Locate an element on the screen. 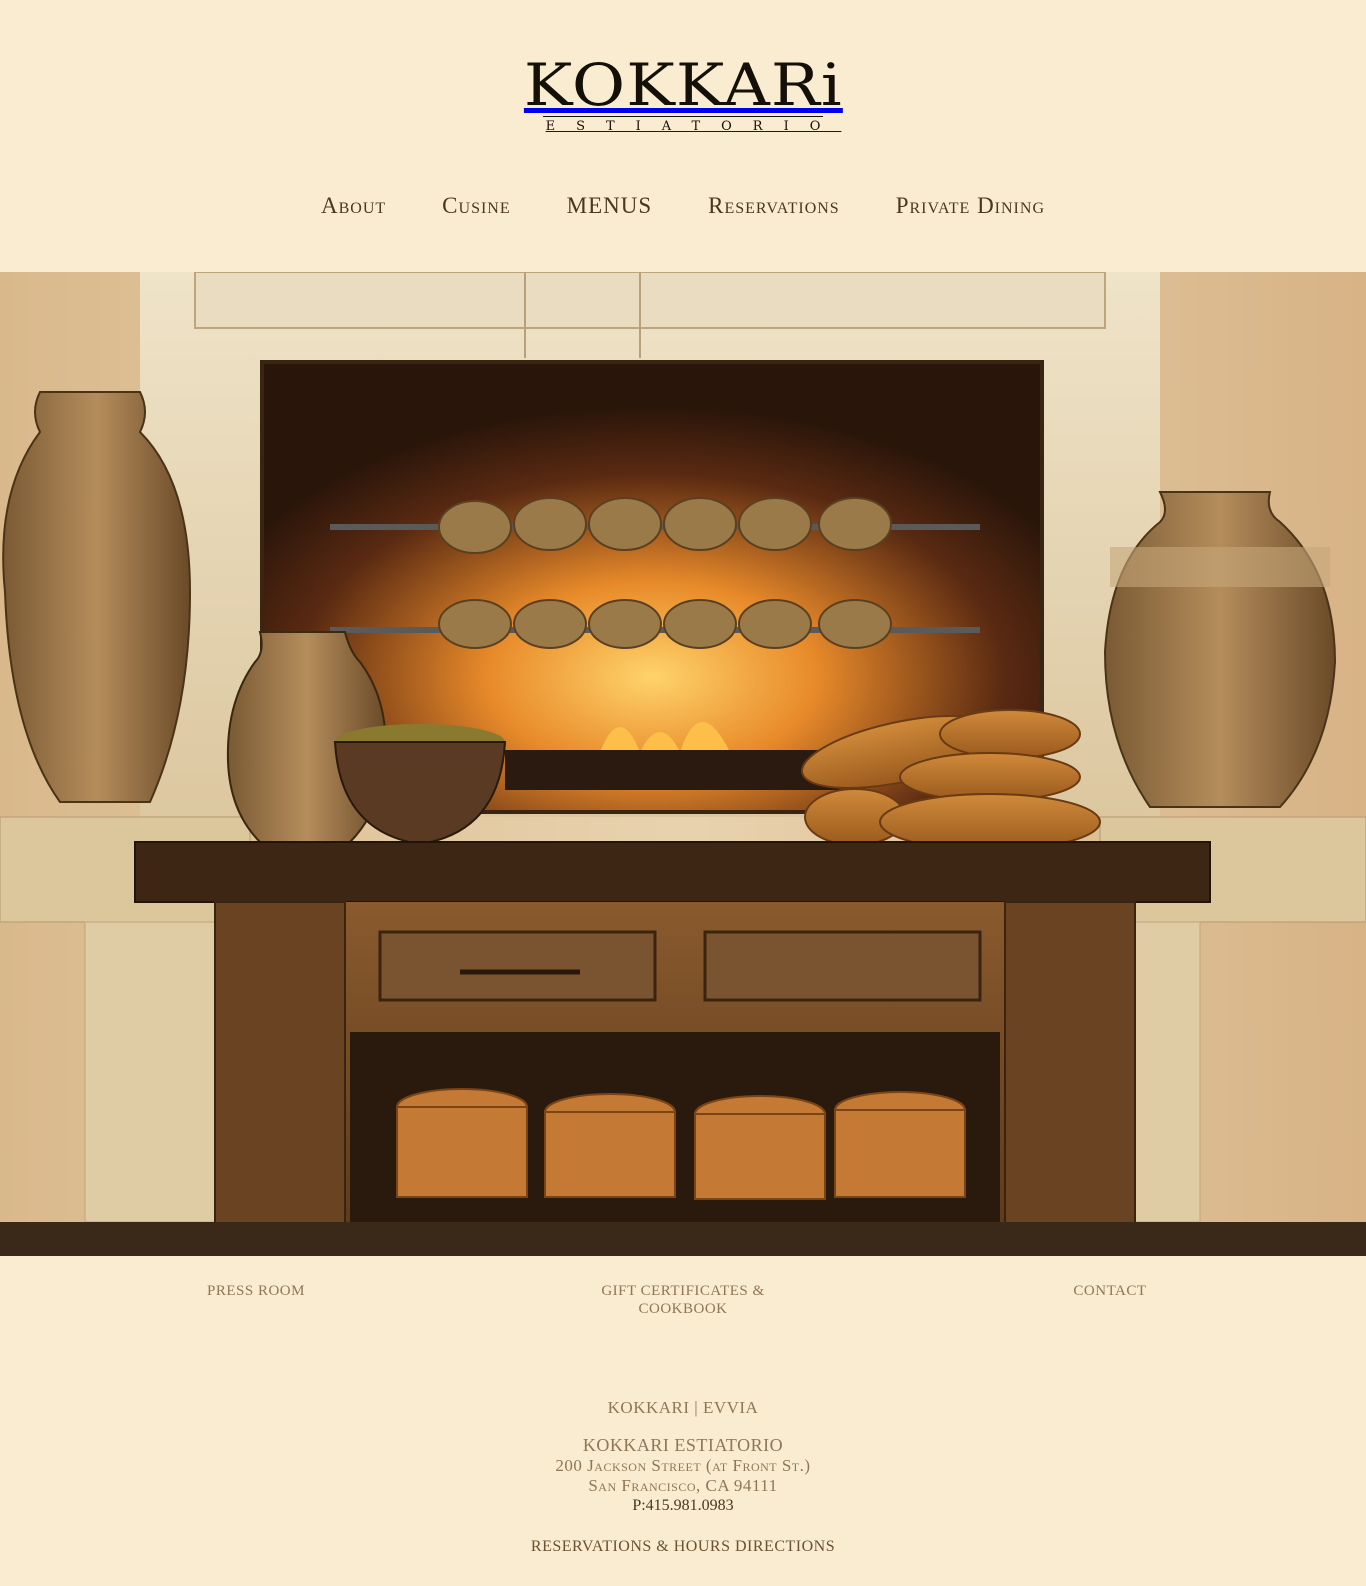  gift-certificates-link: GIFT CERTIFICATES & COOKBOOK is located at coordinates (683, 1300).